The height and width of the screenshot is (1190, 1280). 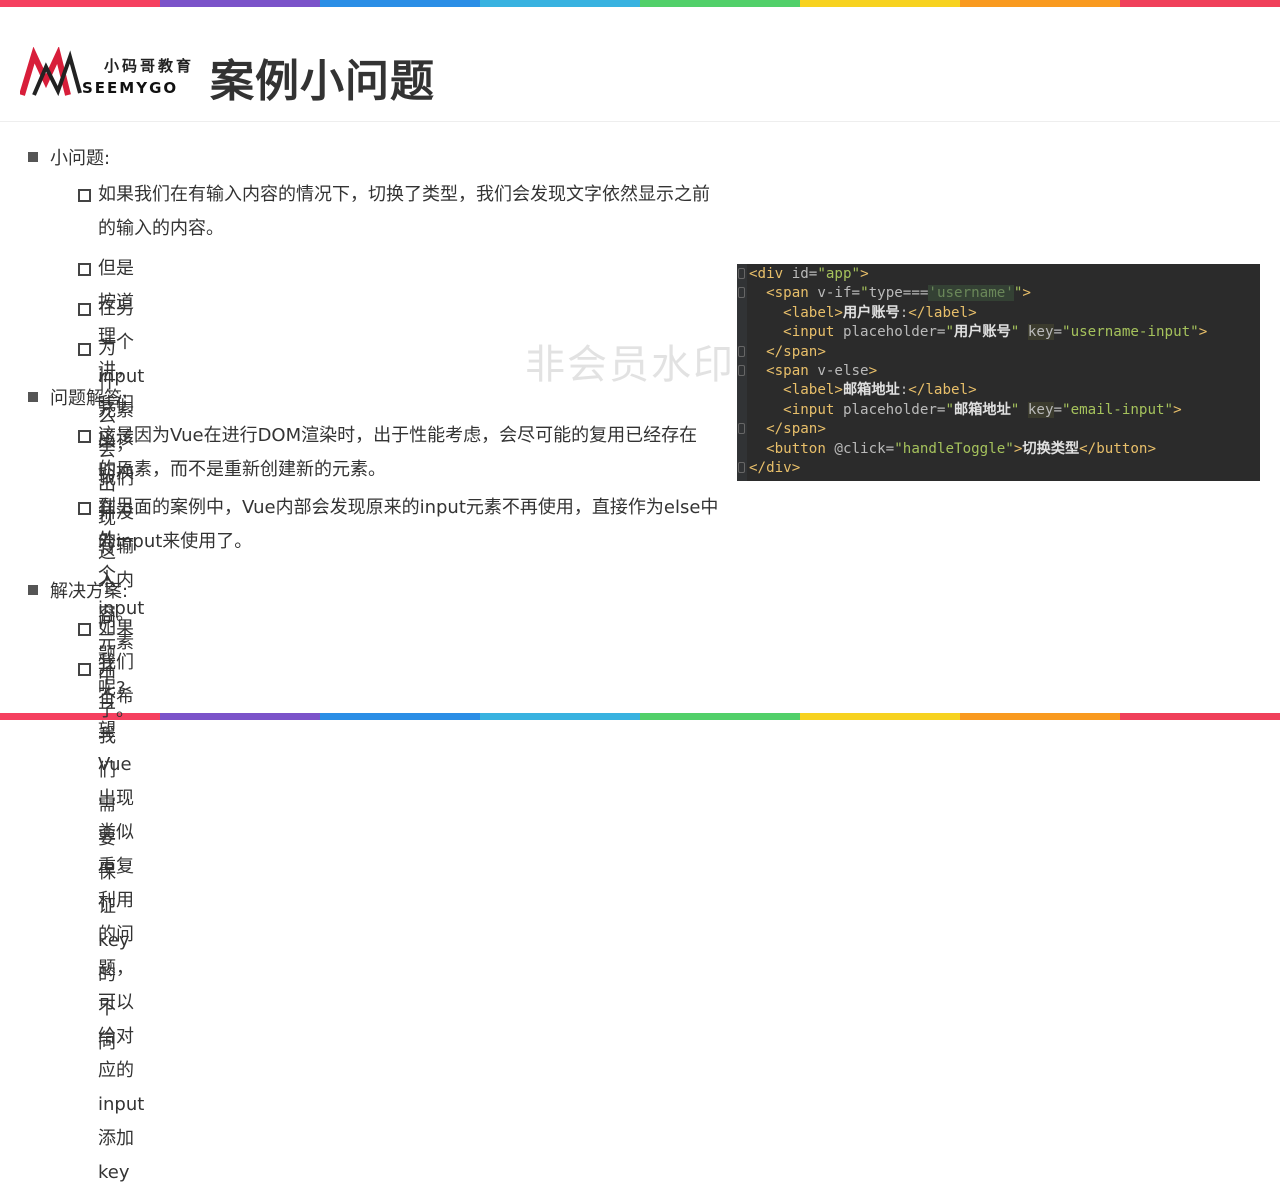 I want to click on code-token: 'username', so click(x=971, y=293).